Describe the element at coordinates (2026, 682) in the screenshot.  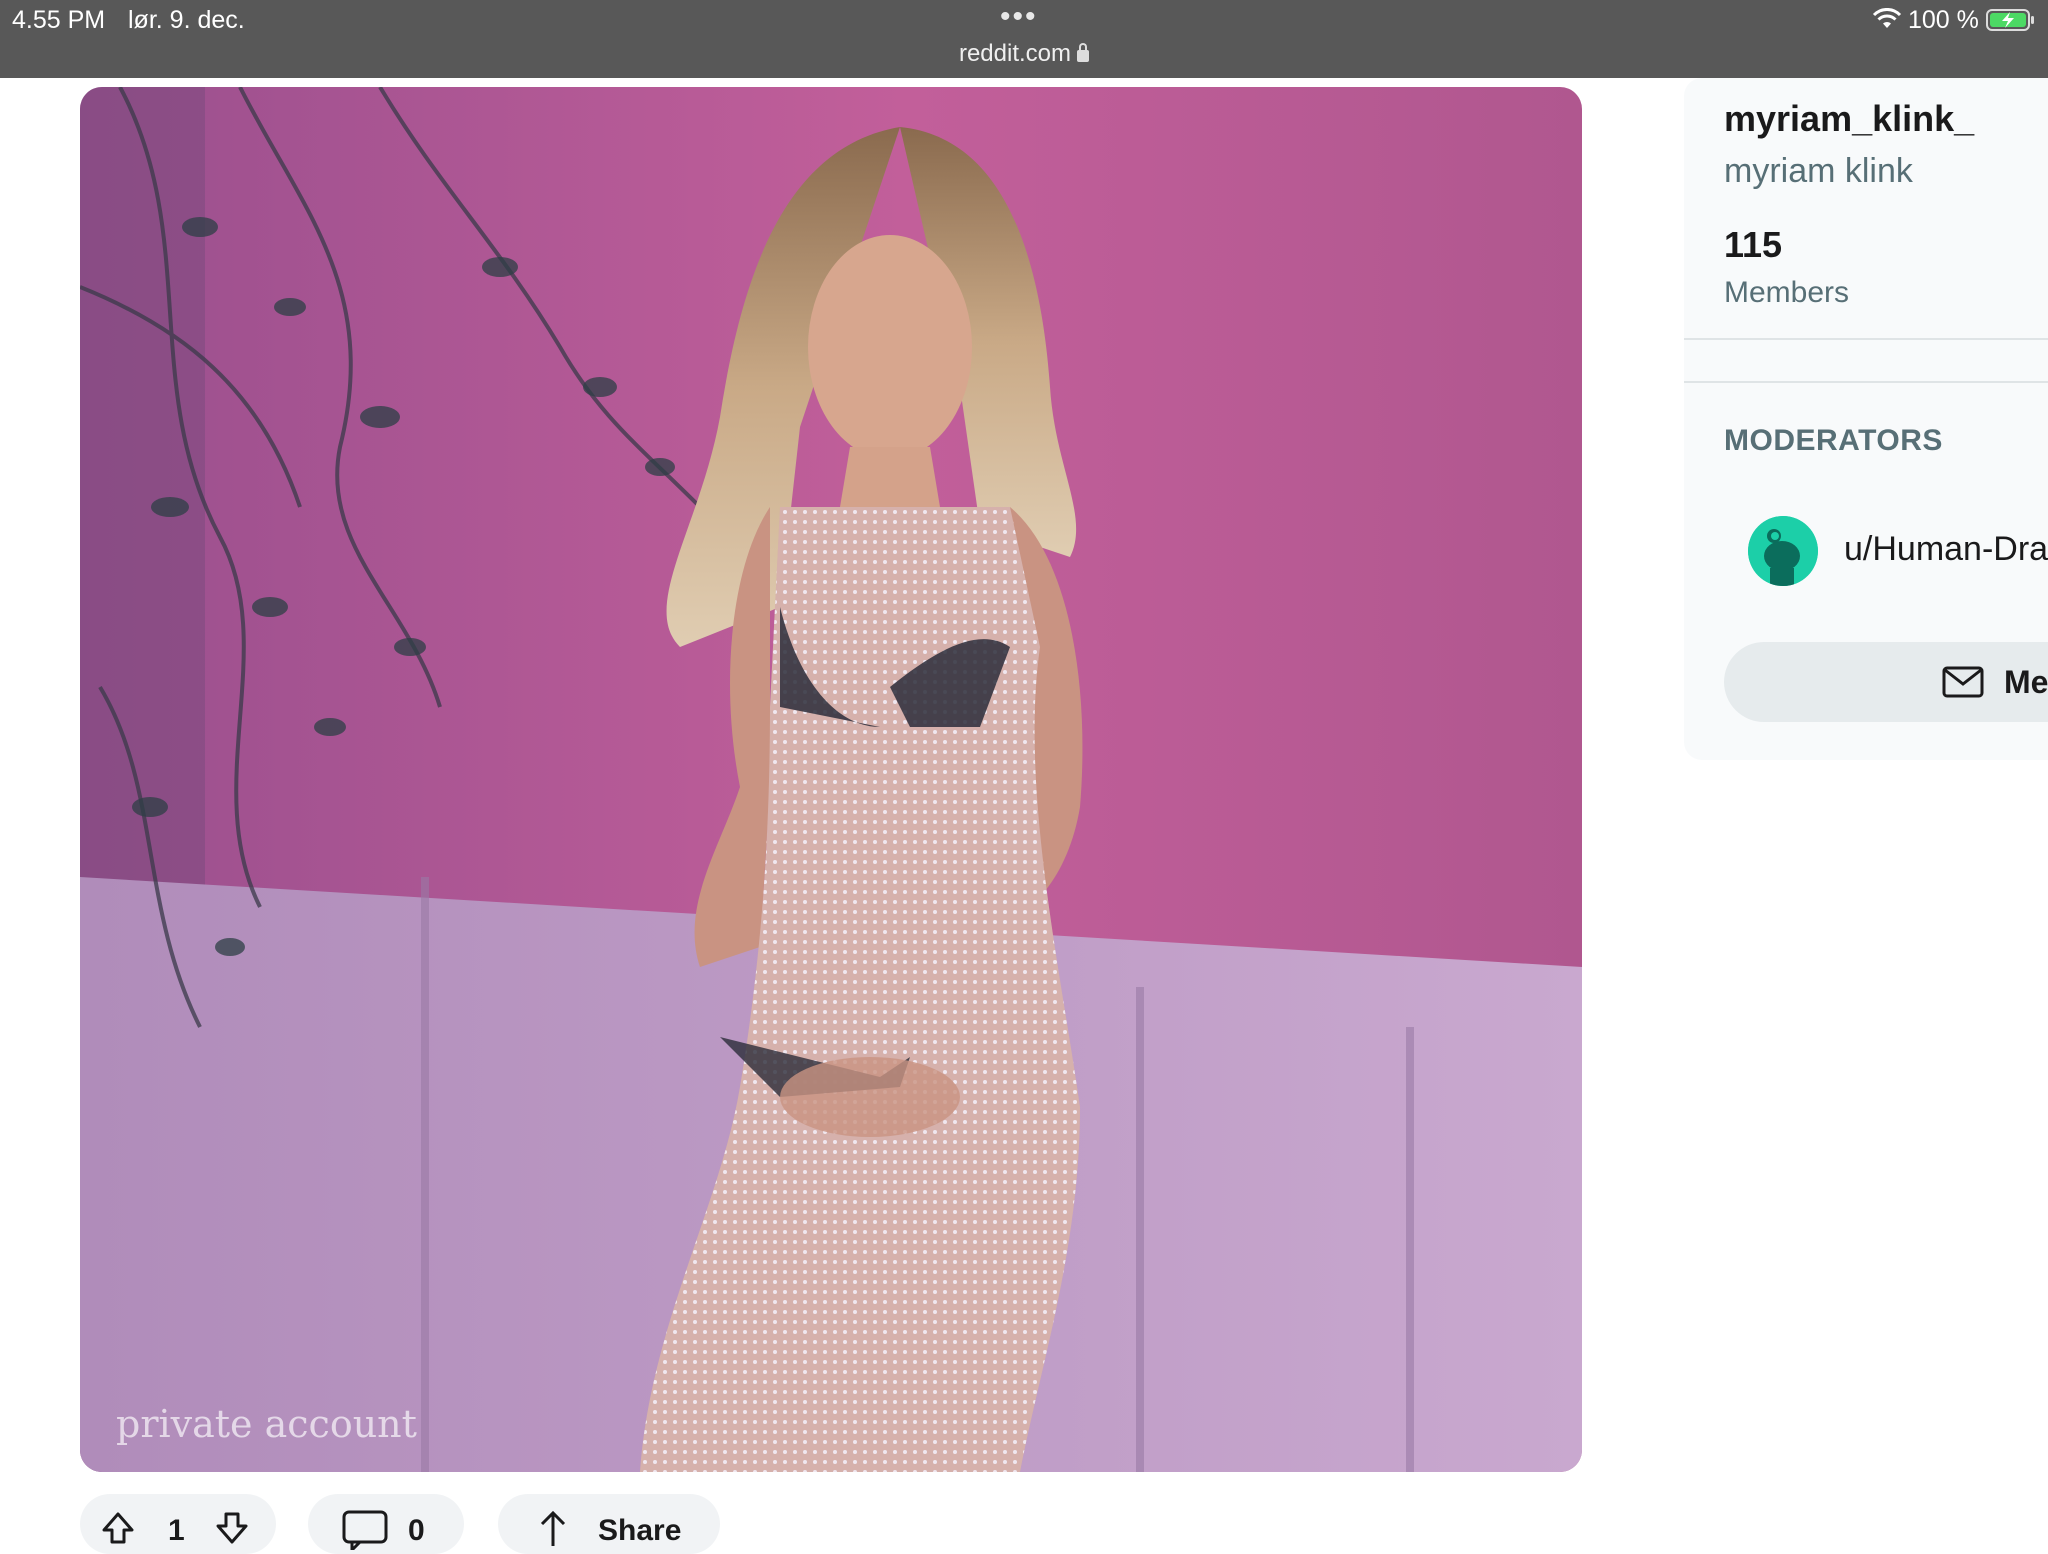
I see `message-mods-label: Me` at that location.